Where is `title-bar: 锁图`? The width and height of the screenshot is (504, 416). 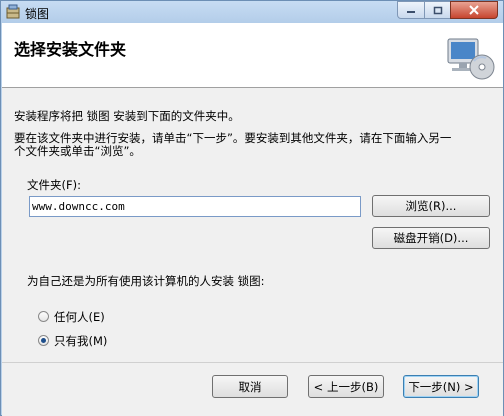 title-bar: 锁图 is located at coordinates (252, 12).